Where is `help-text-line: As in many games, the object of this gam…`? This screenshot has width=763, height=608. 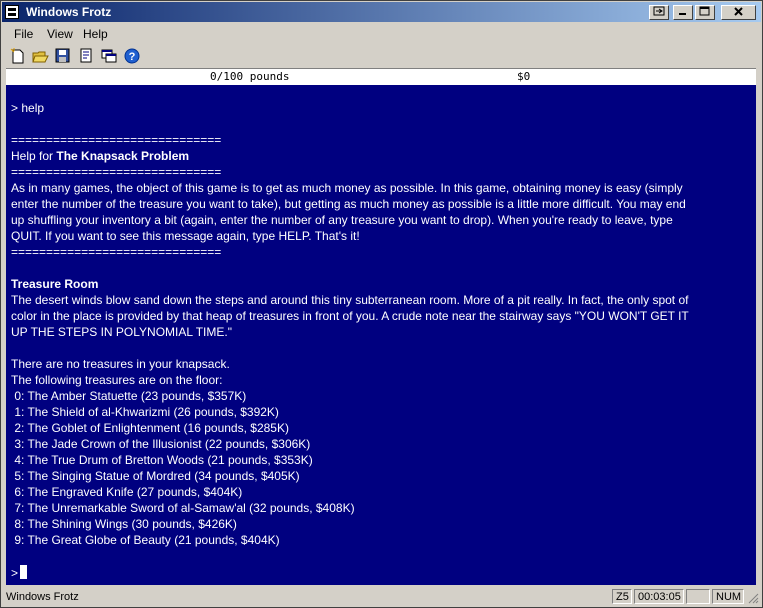 help-text-line: As in many games, the object of this gam… is located at coordinates (347, 188).